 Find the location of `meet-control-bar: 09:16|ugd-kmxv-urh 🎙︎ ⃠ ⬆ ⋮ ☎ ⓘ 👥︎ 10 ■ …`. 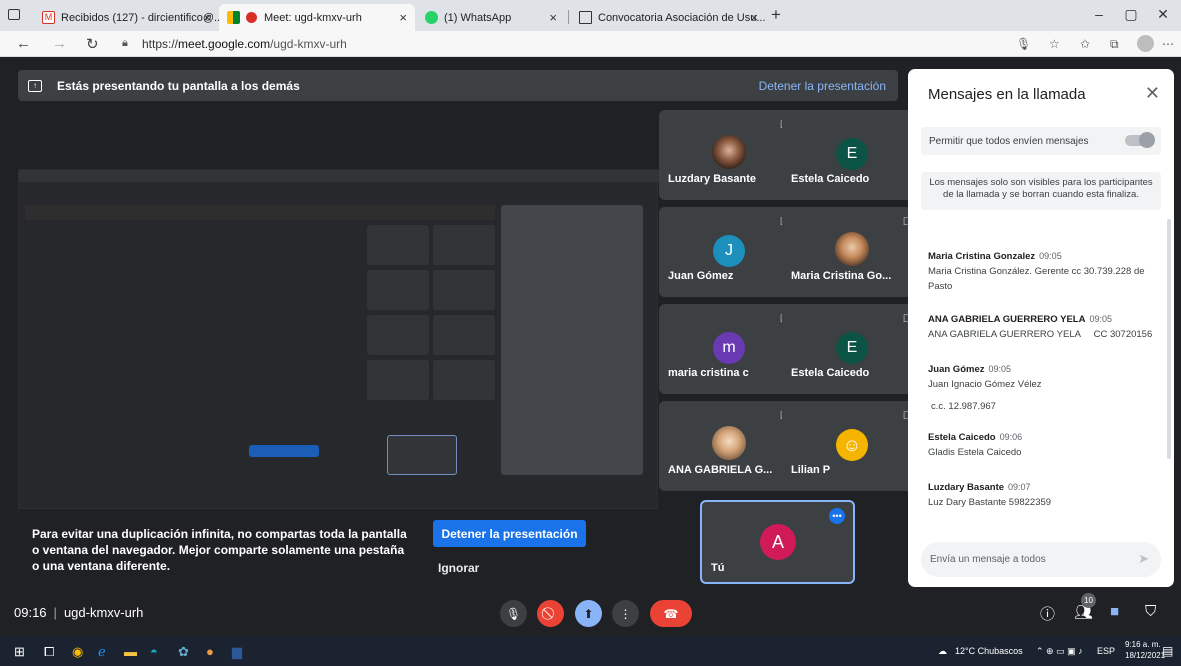

meet-control-bar: 09:16|ugd-kmxv-urh 🎙︎ ⃠ ⬆ ⋮ ☎ ⓘ 👥︎ 10 ■ … is located at coordinates (590, 613).